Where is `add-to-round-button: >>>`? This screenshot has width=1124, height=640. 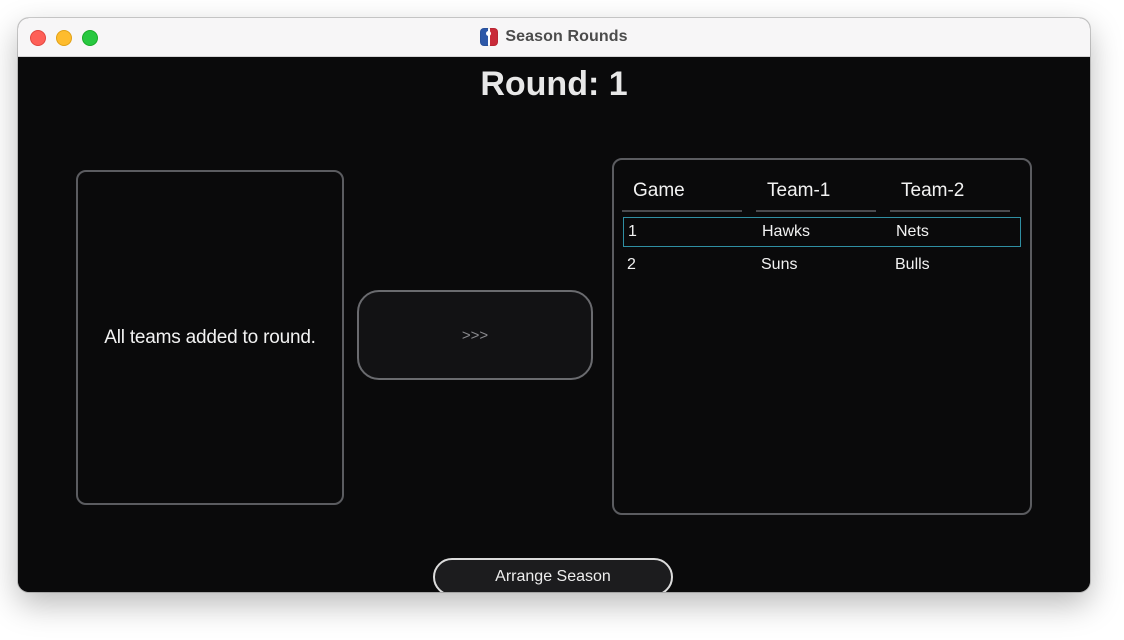 add-to-round-button: >>> is located at coordinates (475, 335).